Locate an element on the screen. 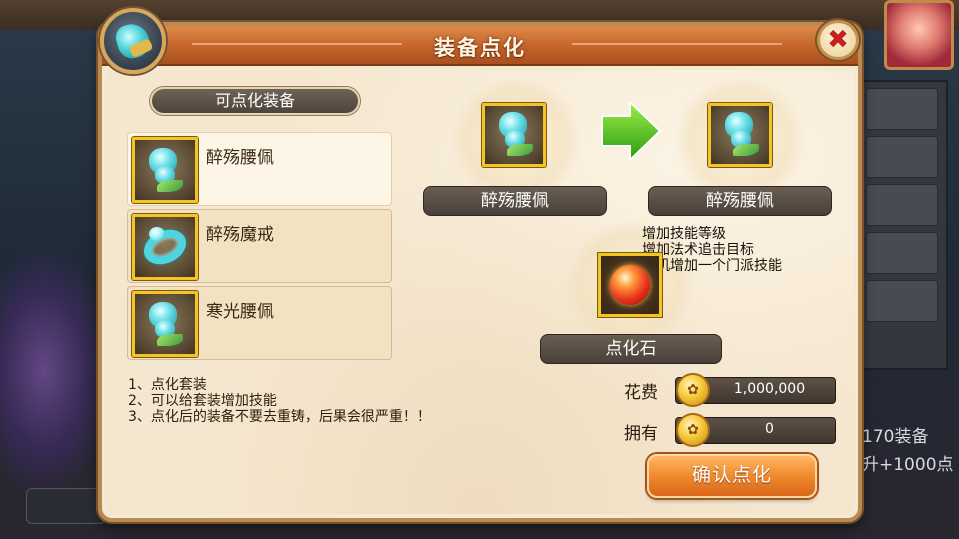 Image resolution: width=959 pixels, height=539 pixels. source-item-name: 醉殇腰佩 is located at coordinates (515, 201).